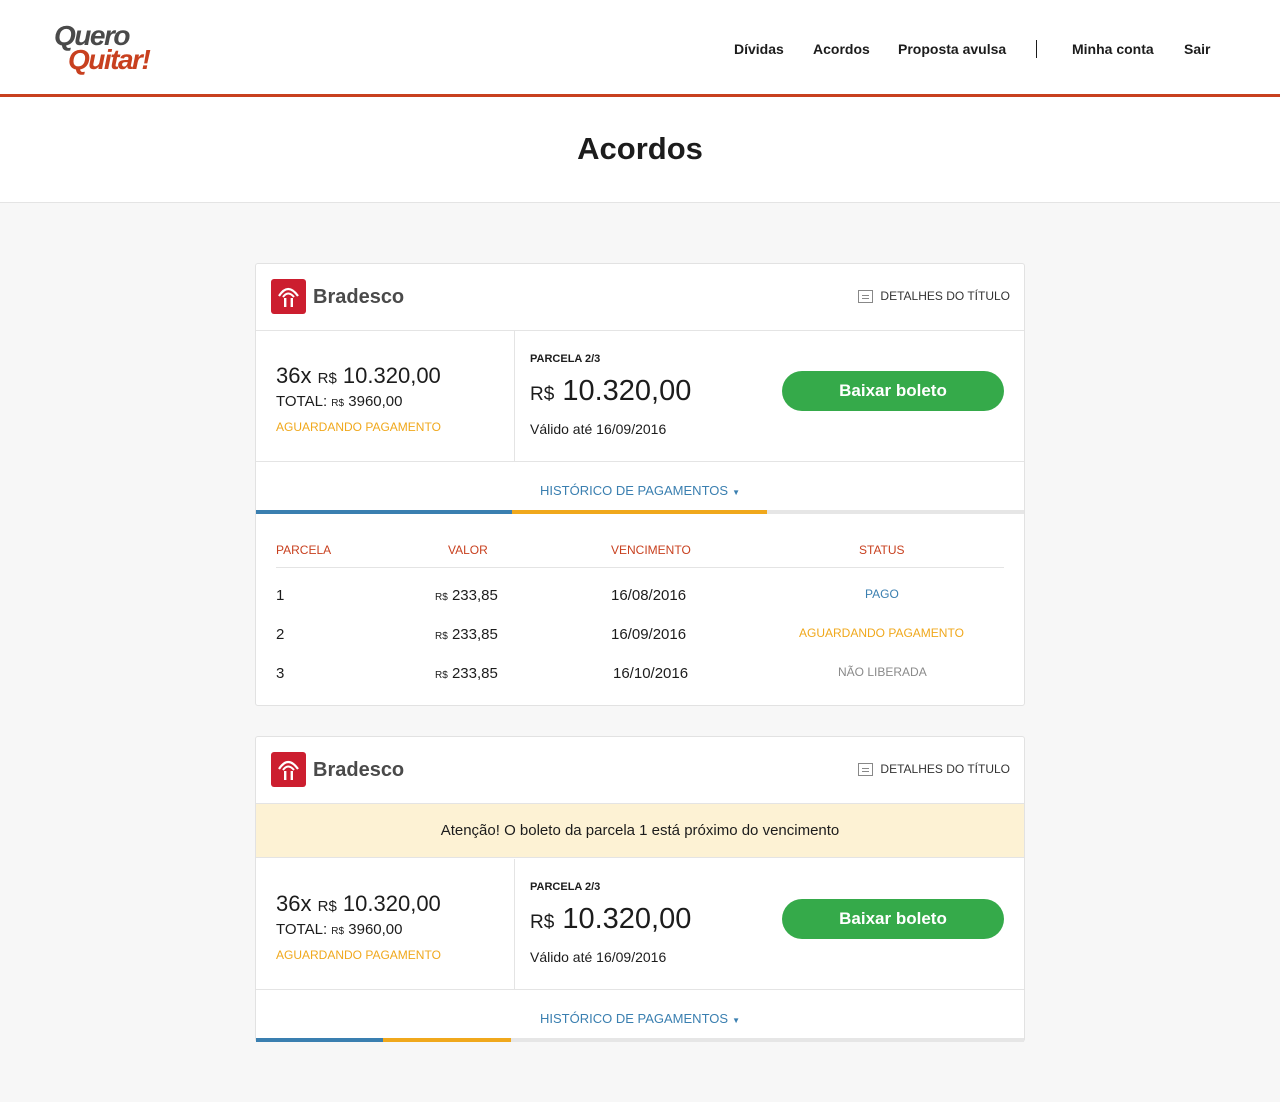  Describe the element at coordinates (952, 49) in the screenshot. I see `nav-proposta-avulsa: Proposta avulsa` at that location.